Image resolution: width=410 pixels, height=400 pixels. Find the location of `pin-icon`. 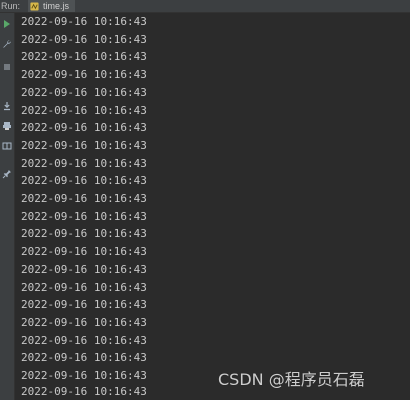

pin-icon is located at coordinates (7, 174).